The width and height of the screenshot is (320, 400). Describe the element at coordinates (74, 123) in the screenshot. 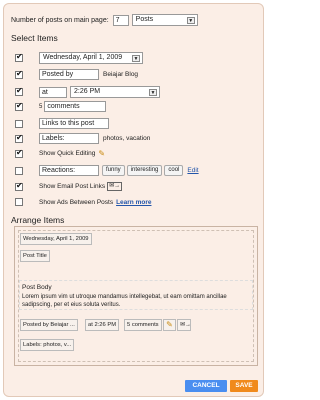

I see `links-input: Links to this post` at that location.